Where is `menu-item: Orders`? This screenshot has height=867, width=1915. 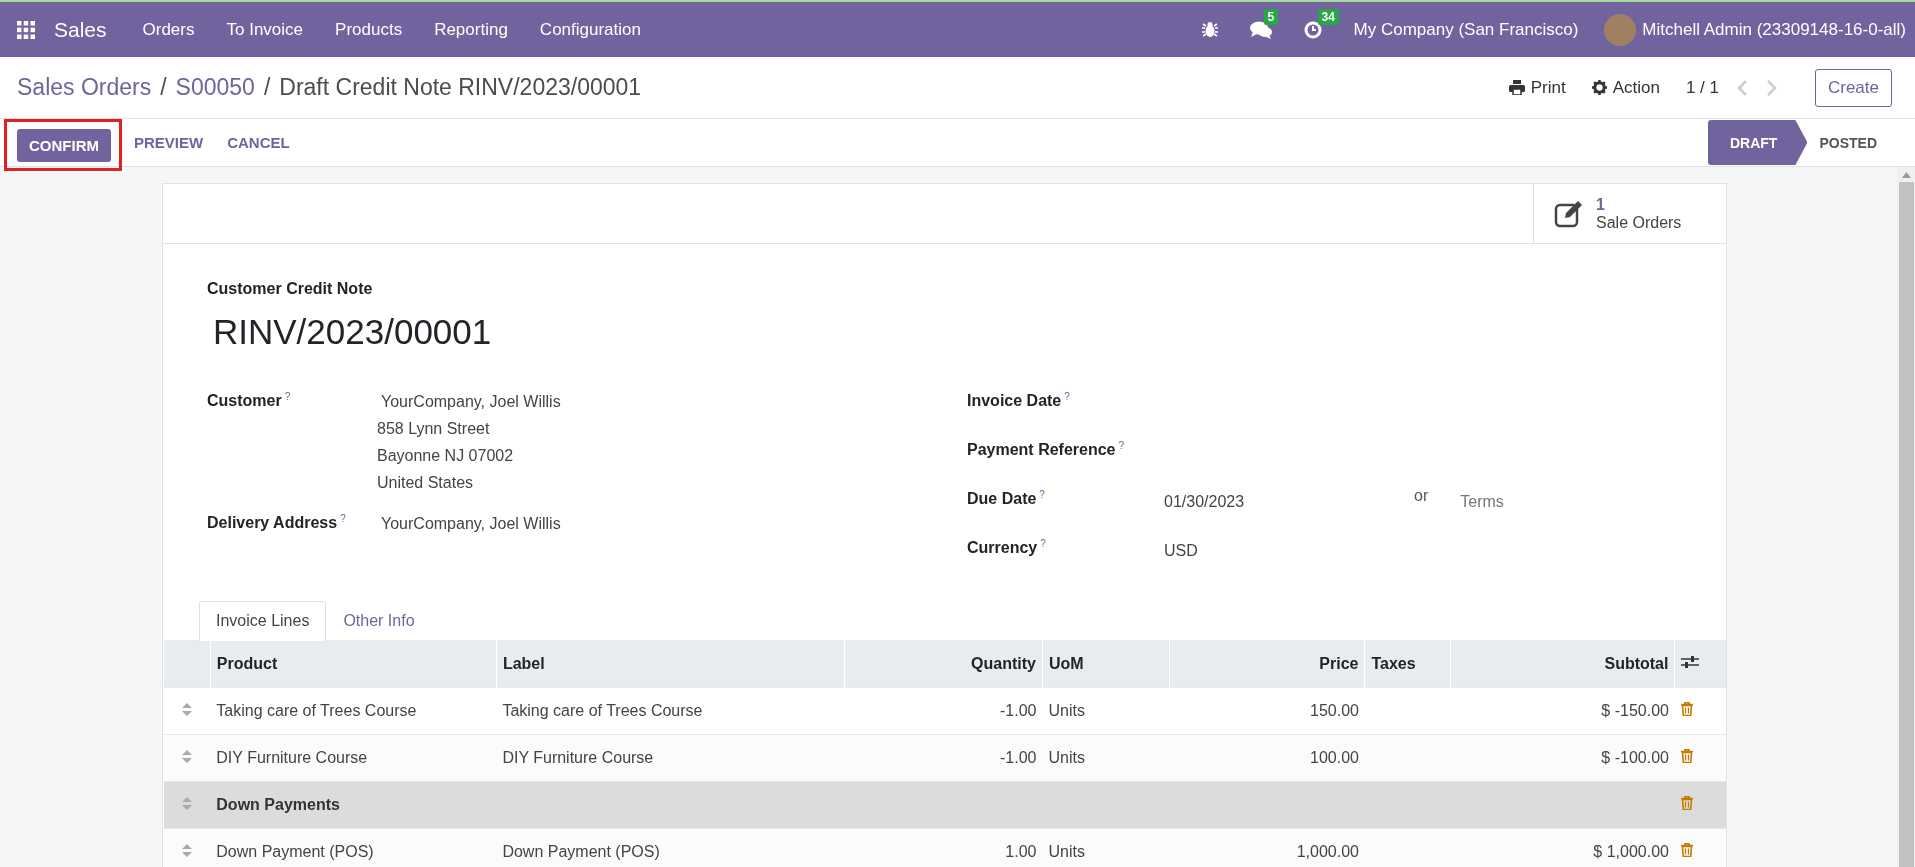 menu-item: Orders is located at coordinates (168, 29).